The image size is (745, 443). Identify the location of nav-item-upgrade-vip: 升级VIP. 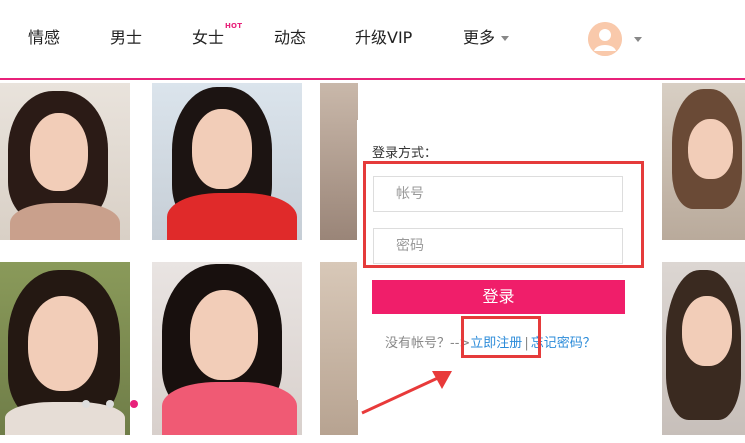
(383, 38).